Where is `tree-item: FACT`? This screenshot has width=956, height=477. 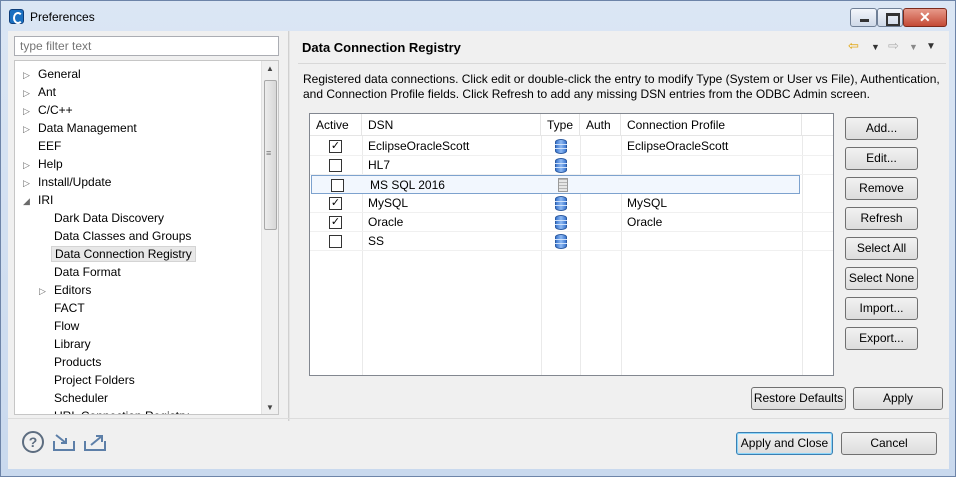 tree-item: FACT is located at coordinates (63, 308).